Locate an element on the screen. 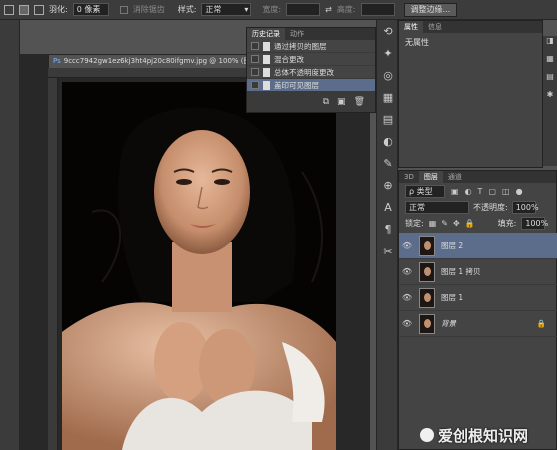 The image size is (557, 450). filter-smart-icon: ◫ is located at coordinates (506, 191).